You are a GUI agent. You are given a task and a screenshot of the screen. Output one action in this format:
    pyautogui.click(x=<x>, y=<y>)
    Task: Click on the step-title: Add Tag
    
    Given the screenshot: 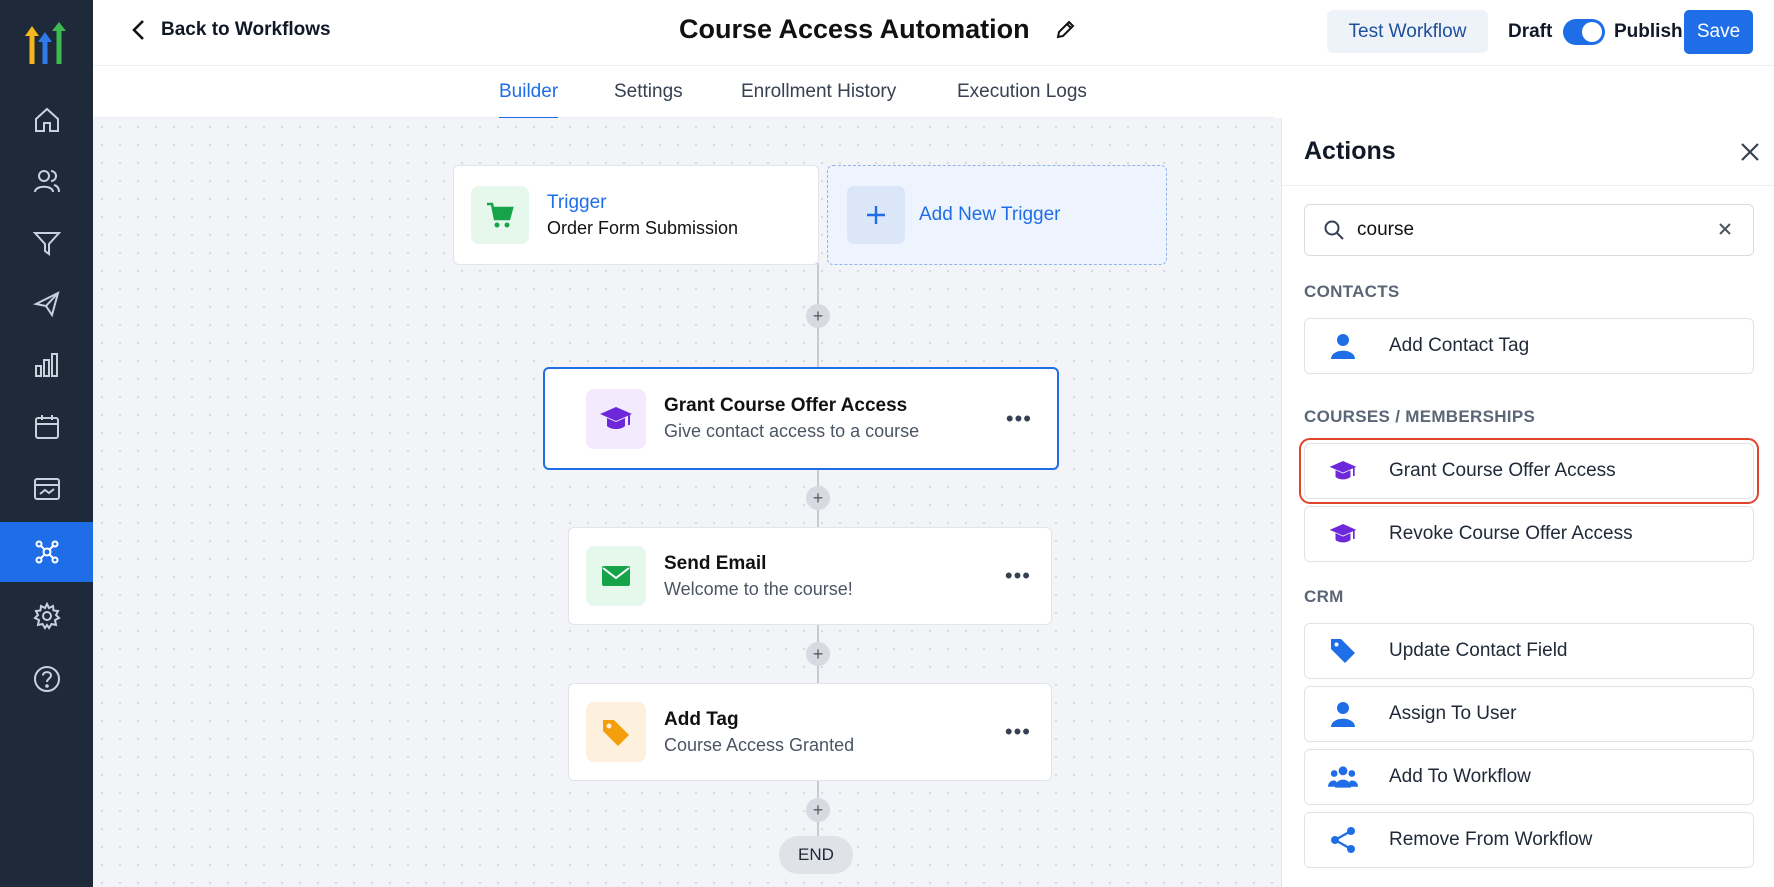 What is the action you would take?
    pyautogui.click(x=701, y=719)
    